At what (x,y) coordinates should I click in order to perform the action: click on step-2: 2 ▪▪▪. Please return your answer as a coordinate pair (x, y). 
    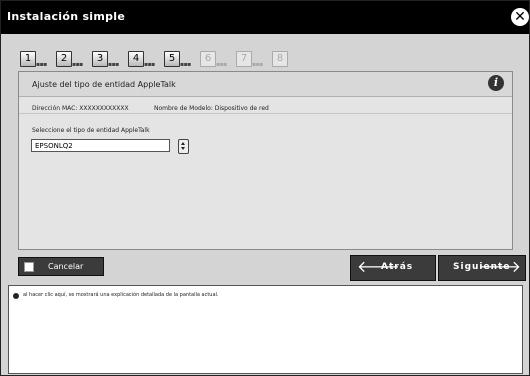
    Looking at the image, I should click on (71, 60).